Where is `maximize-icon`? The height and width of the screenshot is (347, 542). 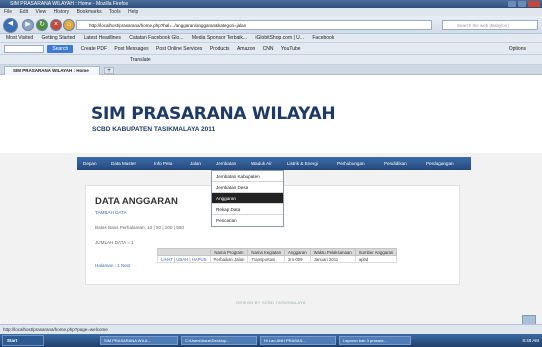
maximize-icon is located at coordinates (522, 4).